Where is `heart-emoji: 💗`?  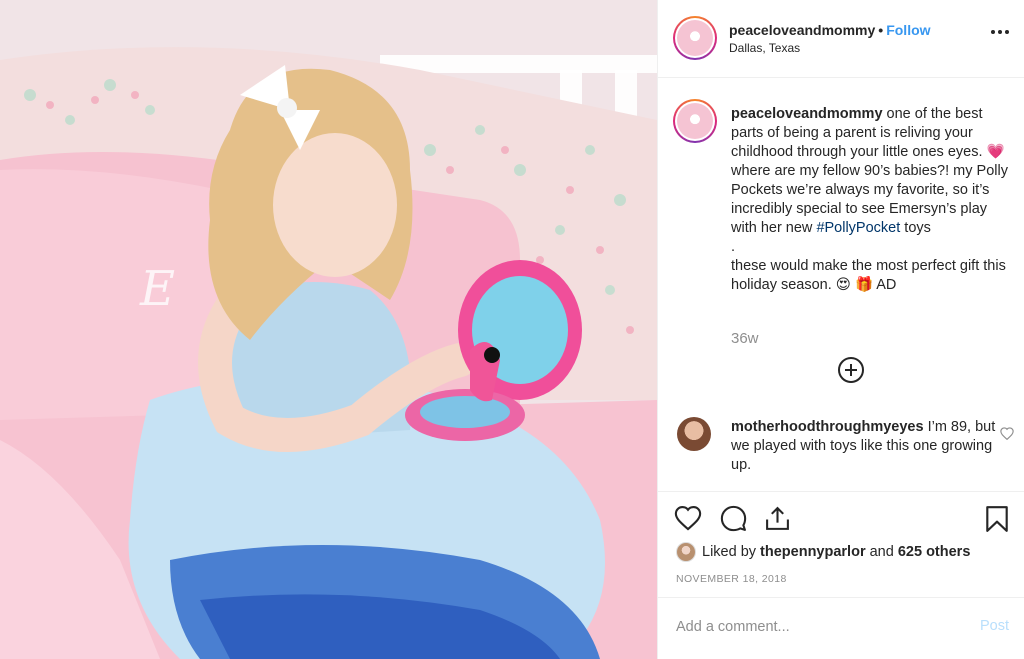 heart-emoji: 💗 is located at coordinates (995, 152).